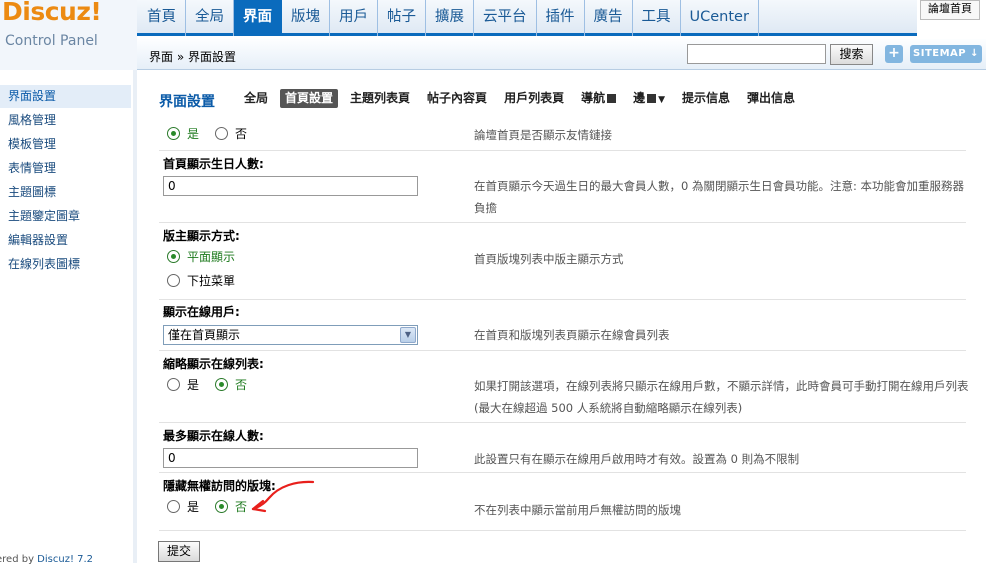 This screenshot has width=986, height=565. I want to click on online-collapse-no-radio: 否, so click(231, 384).